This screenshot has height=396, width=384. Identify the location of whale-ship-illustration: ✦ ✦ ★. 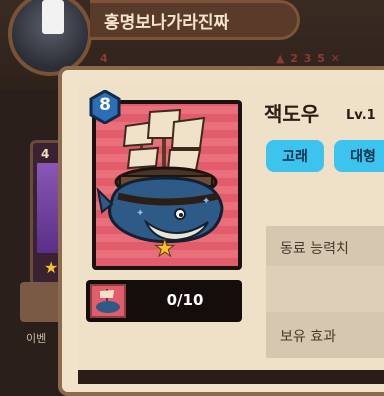
(160, 185).